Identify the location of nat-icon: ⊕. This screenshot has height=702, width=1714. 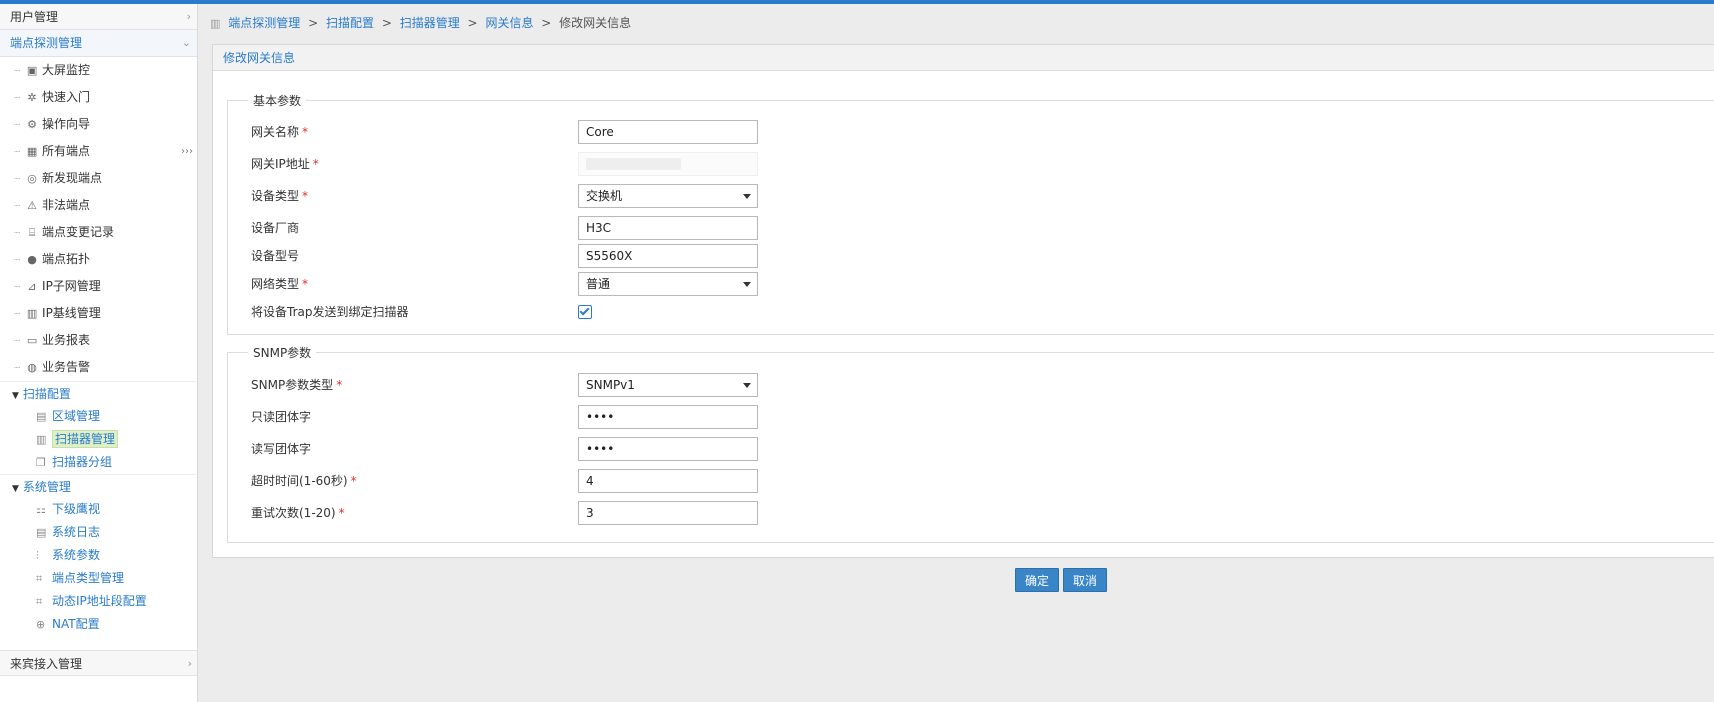
(41, 624).